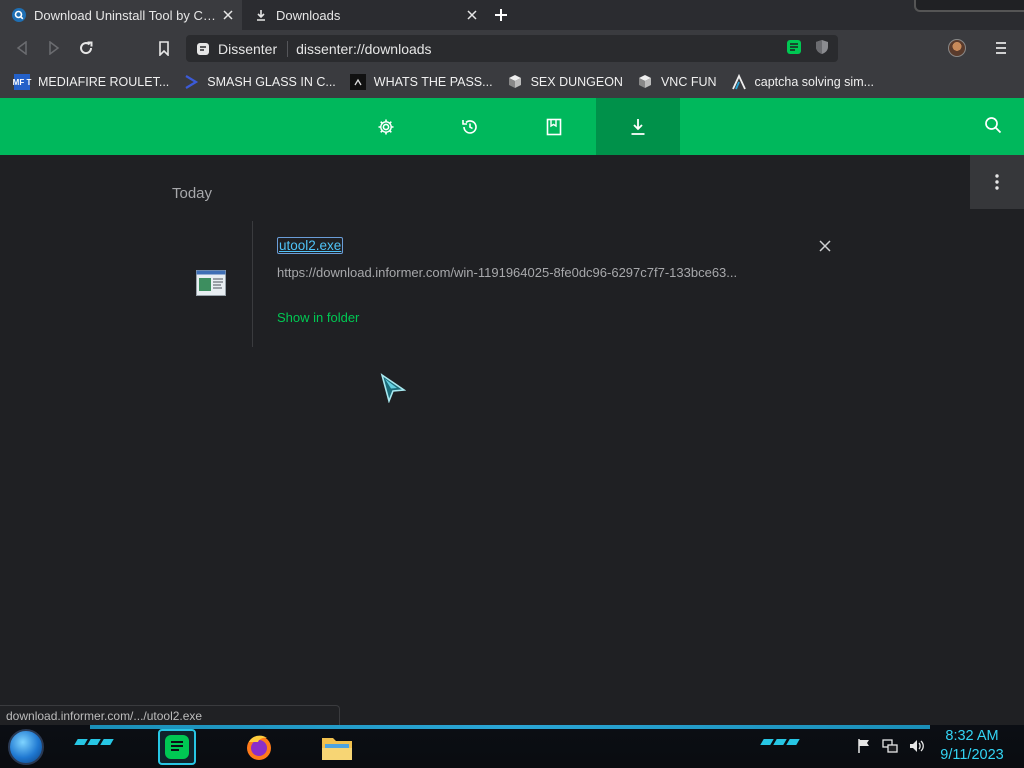 The width and height of the screenshot is (1024, 768). I want to click on bookmark-item: SEX DUNGEON, so click(565, 82).